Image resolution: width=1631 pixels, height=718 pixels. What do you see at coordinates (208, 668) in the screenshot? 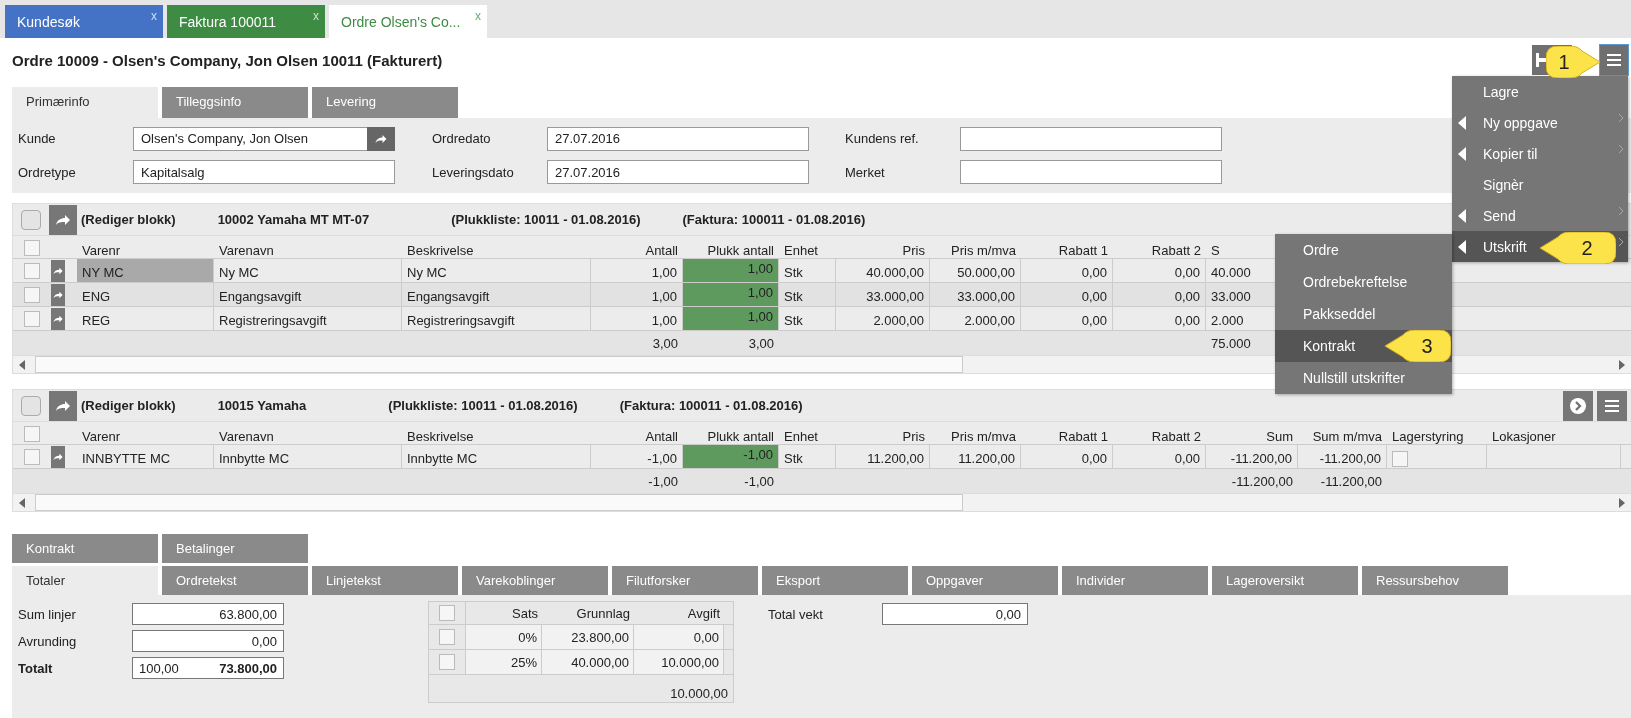
I see `input-field: 100,00 73.800,00` at bounding box center [208, 668].